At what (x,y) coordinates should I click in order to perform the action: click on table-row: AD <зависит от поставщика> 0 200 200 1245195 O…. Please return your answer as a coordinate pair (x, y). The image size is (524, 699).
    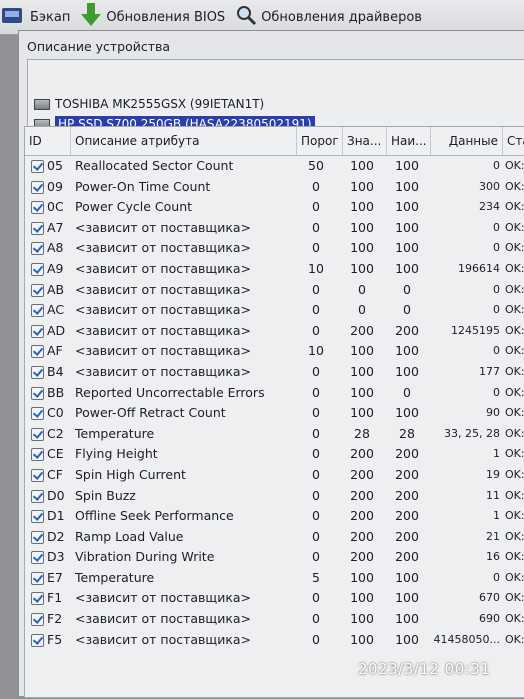
    Looking at the image, I should click on (274, 331).